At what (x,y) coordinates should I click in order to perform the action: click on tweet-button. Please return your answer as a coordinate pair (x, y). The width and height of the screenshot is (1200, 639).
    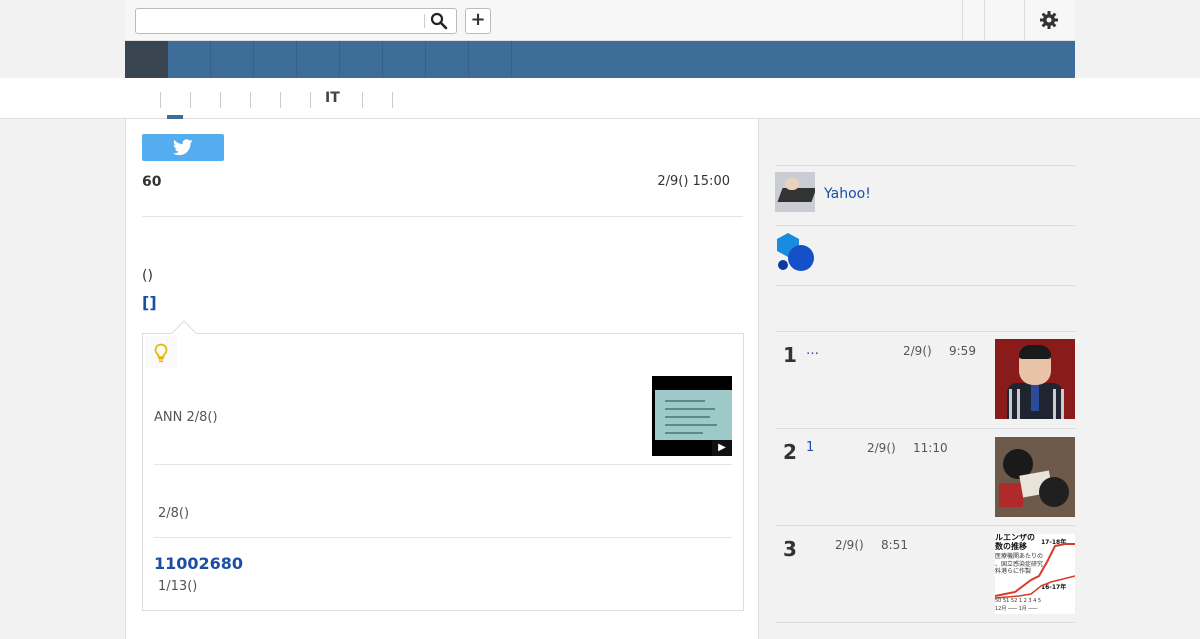
    Looking at the image, I should click on (183, 147).